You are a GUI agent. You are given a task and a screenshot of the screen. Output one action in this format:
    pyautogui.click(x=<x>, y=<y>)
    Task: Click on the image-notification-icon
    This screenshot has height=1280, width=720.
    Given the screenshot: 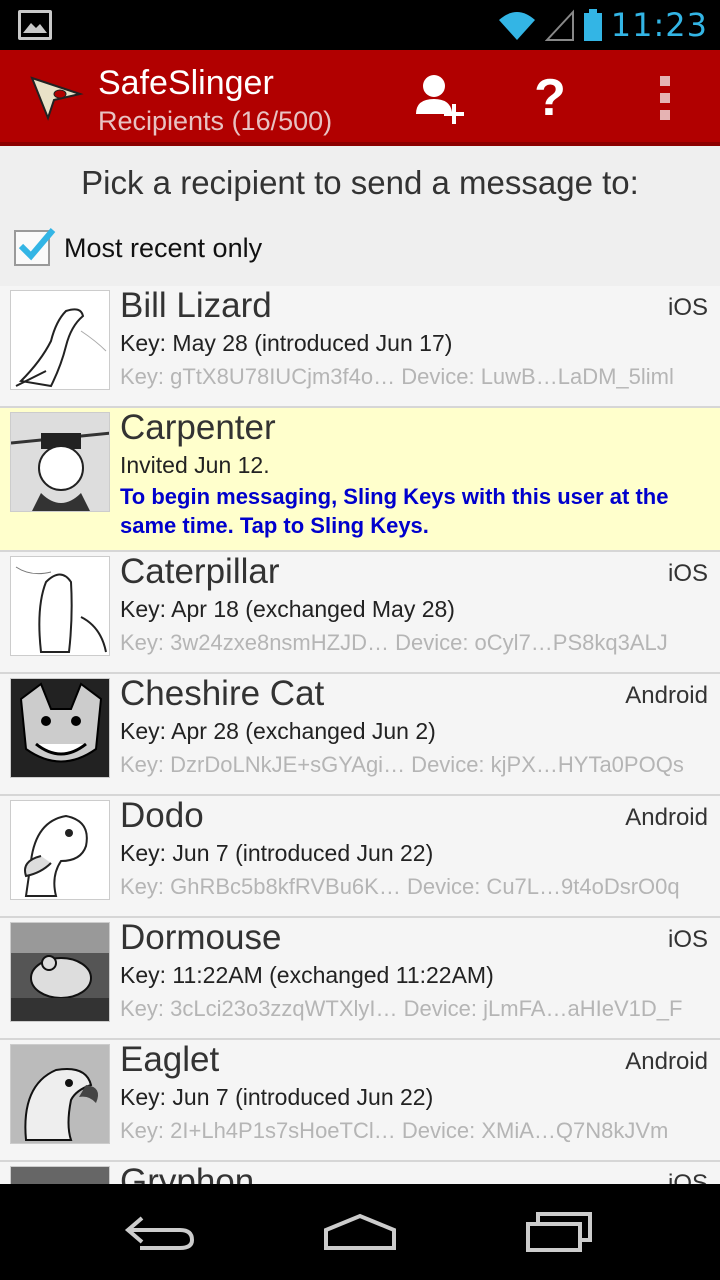 What is the action you would take?
    pyautogui.click(x=35, y=25)
    